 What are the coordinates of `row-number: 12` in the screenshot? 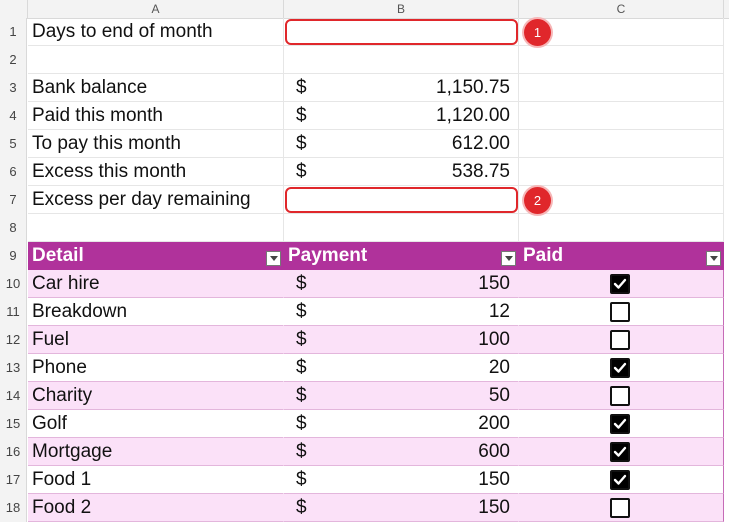 It's located at (13, 340).